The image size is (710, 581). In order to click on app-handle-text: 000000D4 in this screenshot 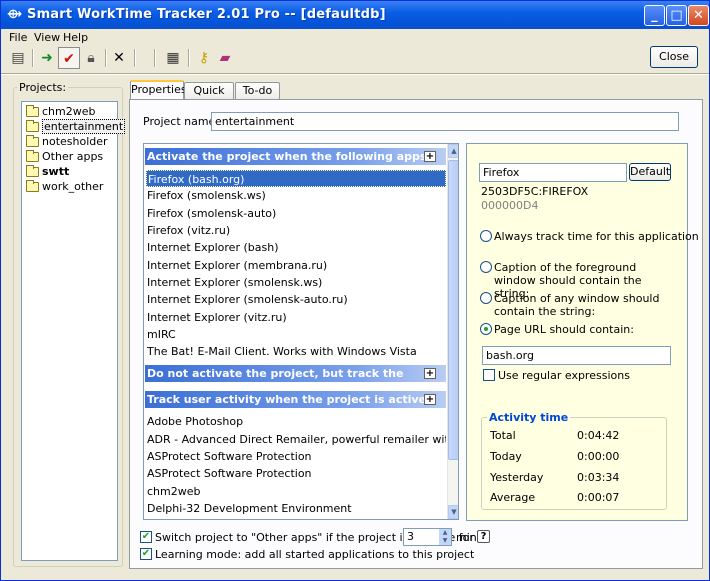, I will do `click(510, 205)`.